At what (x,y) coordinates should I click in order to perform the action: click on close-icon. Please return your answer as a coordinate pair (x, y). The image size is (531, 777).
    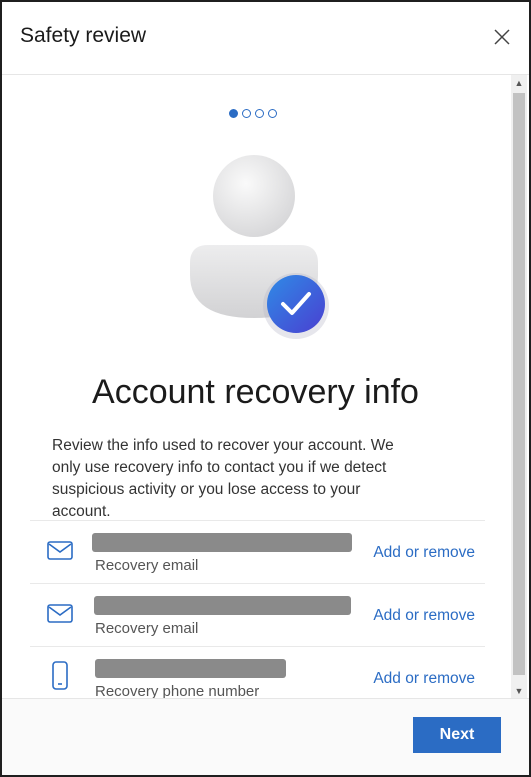
    Looking at the image, I should click on (502, 37).